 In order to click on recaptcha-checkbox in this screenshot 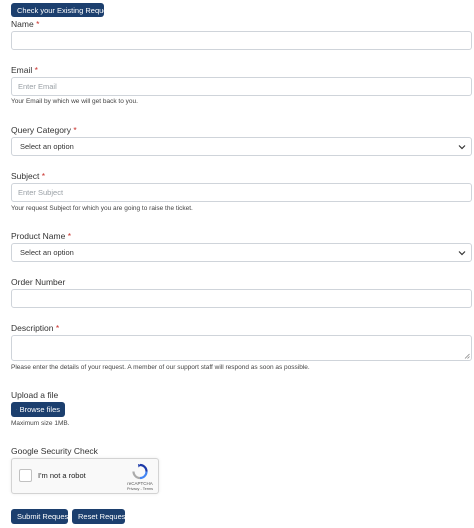, I will do `click(25, 475)`.